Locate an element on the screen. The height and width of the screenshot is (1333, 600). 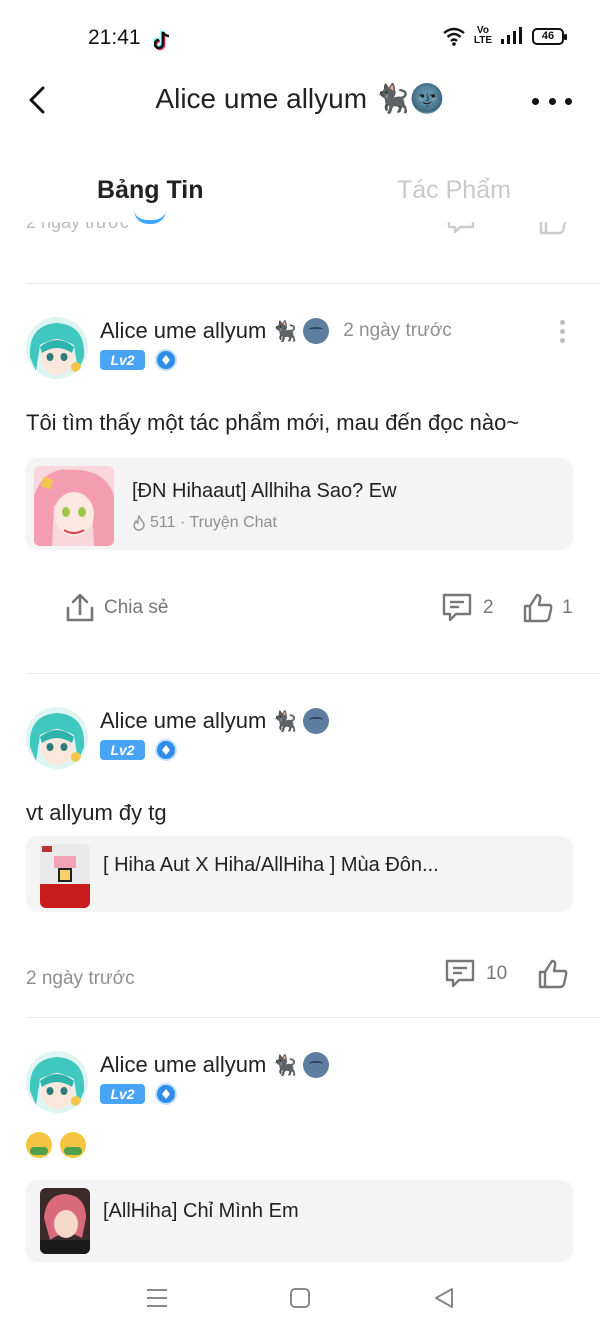
fire-icon is located at coordinates (139, 523).